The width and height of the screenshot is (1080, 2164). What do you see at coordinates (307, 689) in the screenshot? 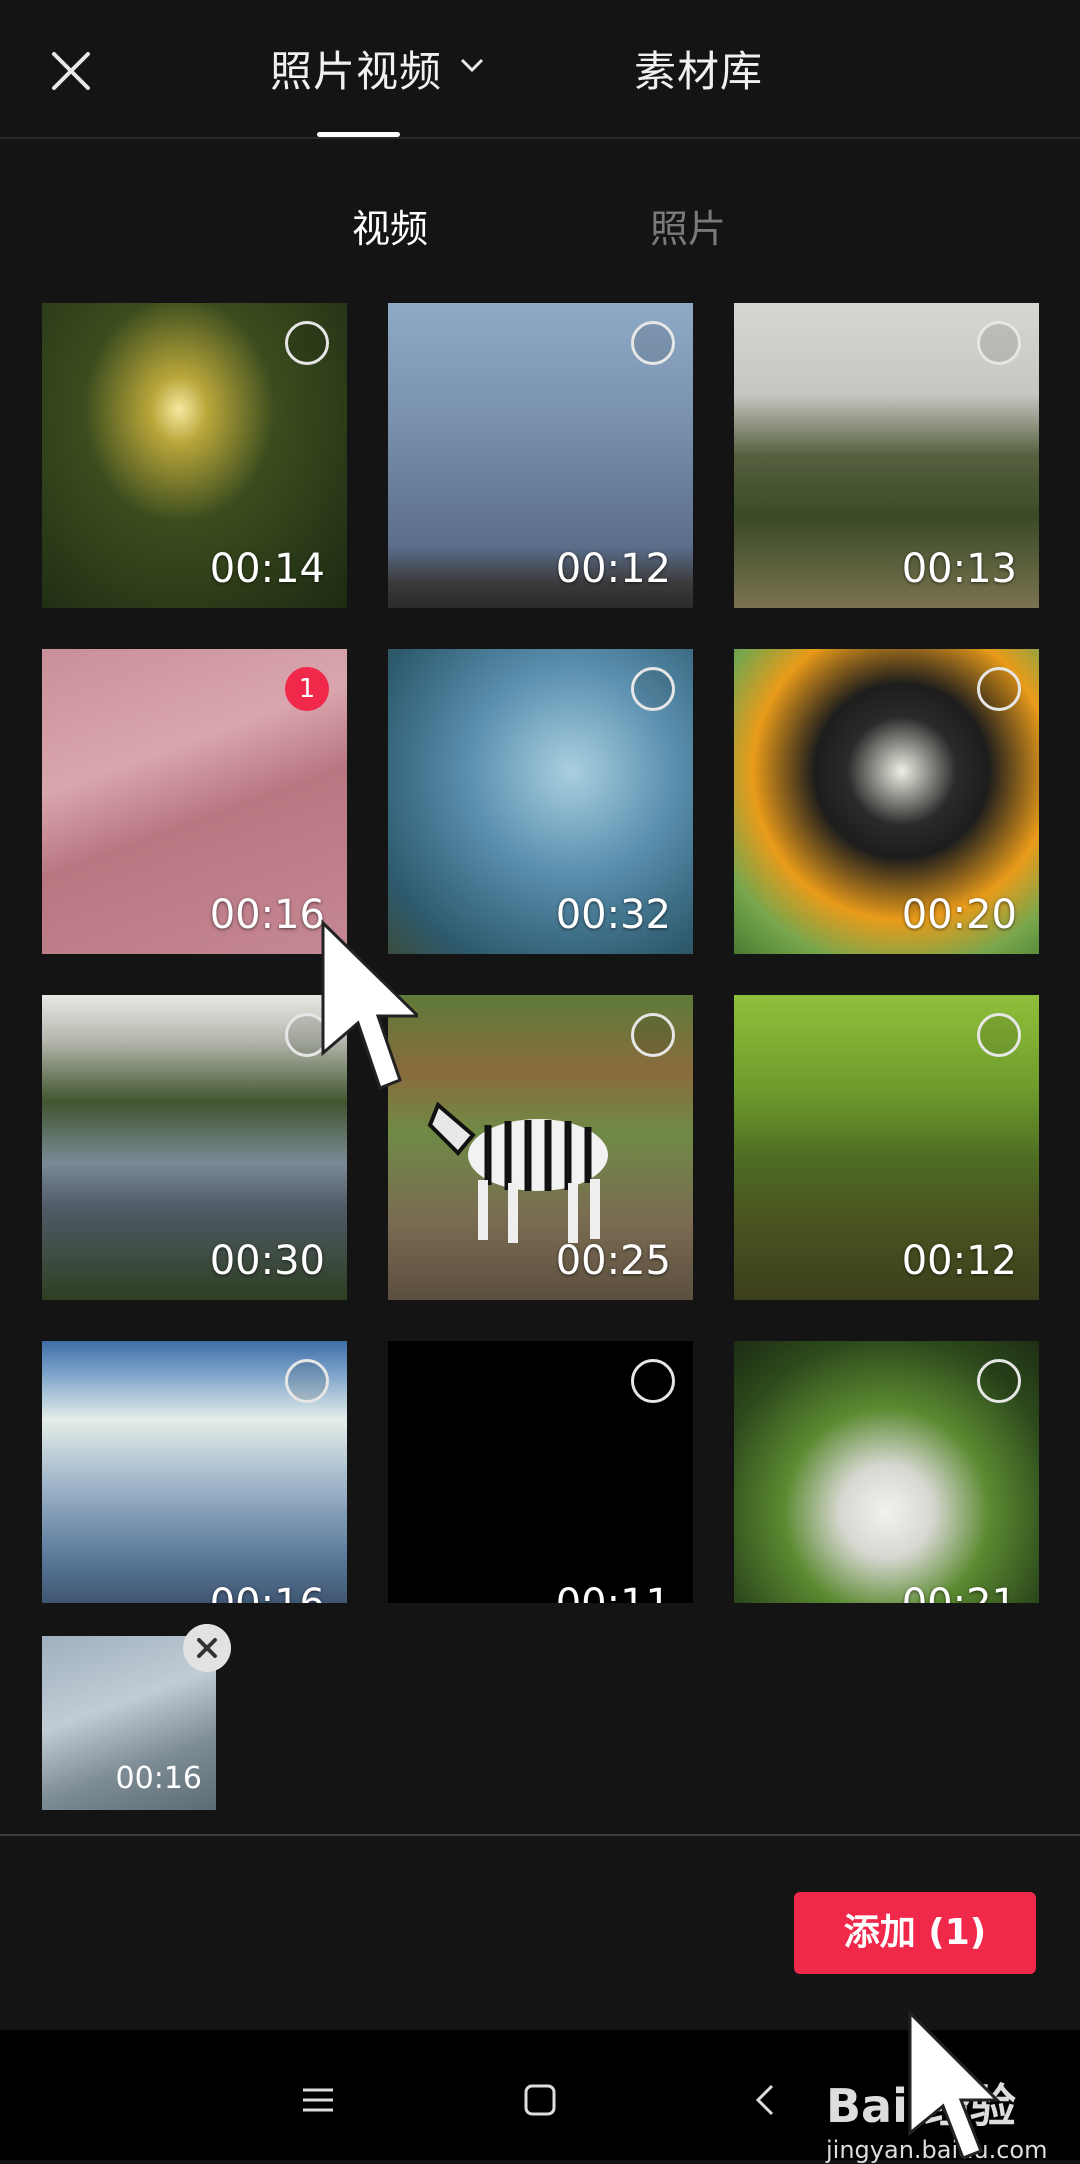
I see `selection-order-badge: 1` at bounding box center [307, 689].